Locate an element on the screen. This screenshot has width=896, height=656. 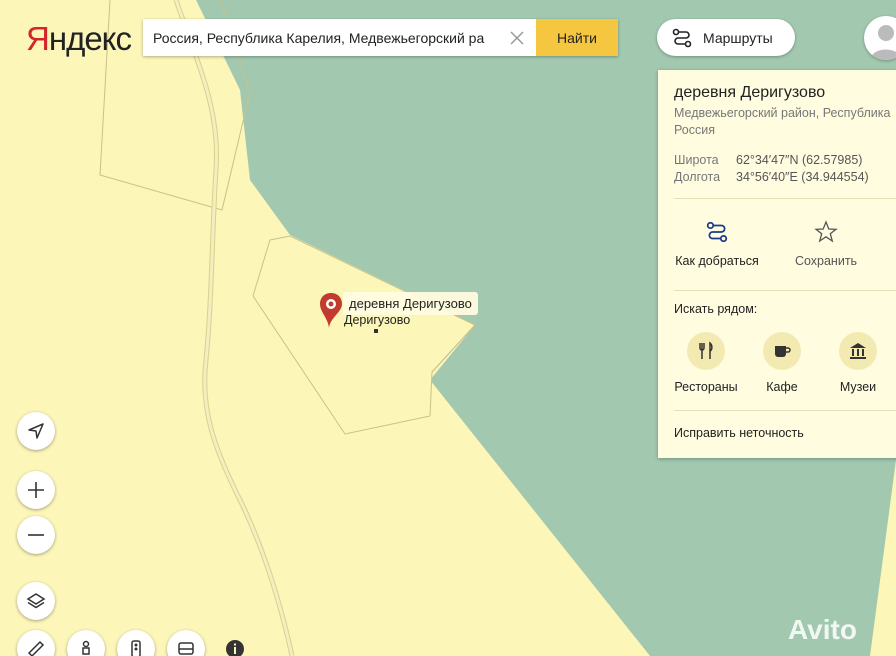
zoom-out-button is located at coordinates (36, 535).